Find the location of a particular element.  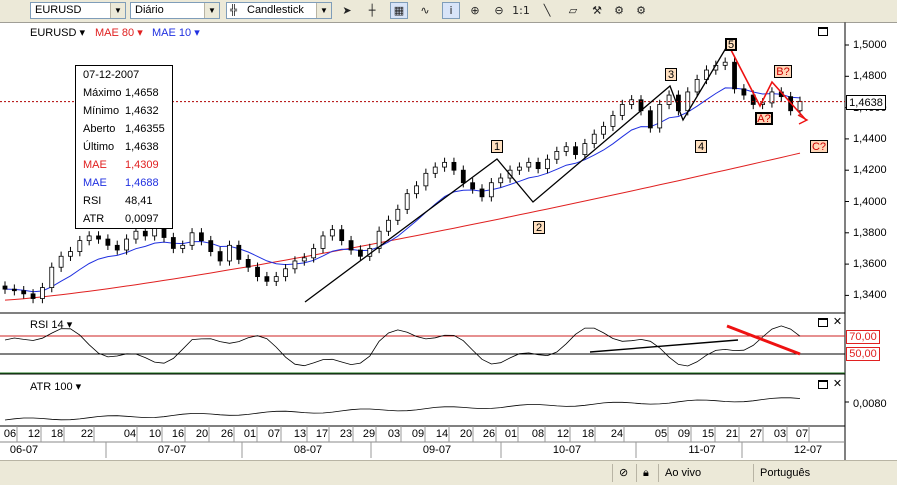

info-row: Máximo 1,4658 is located at coordinates (125, 93).